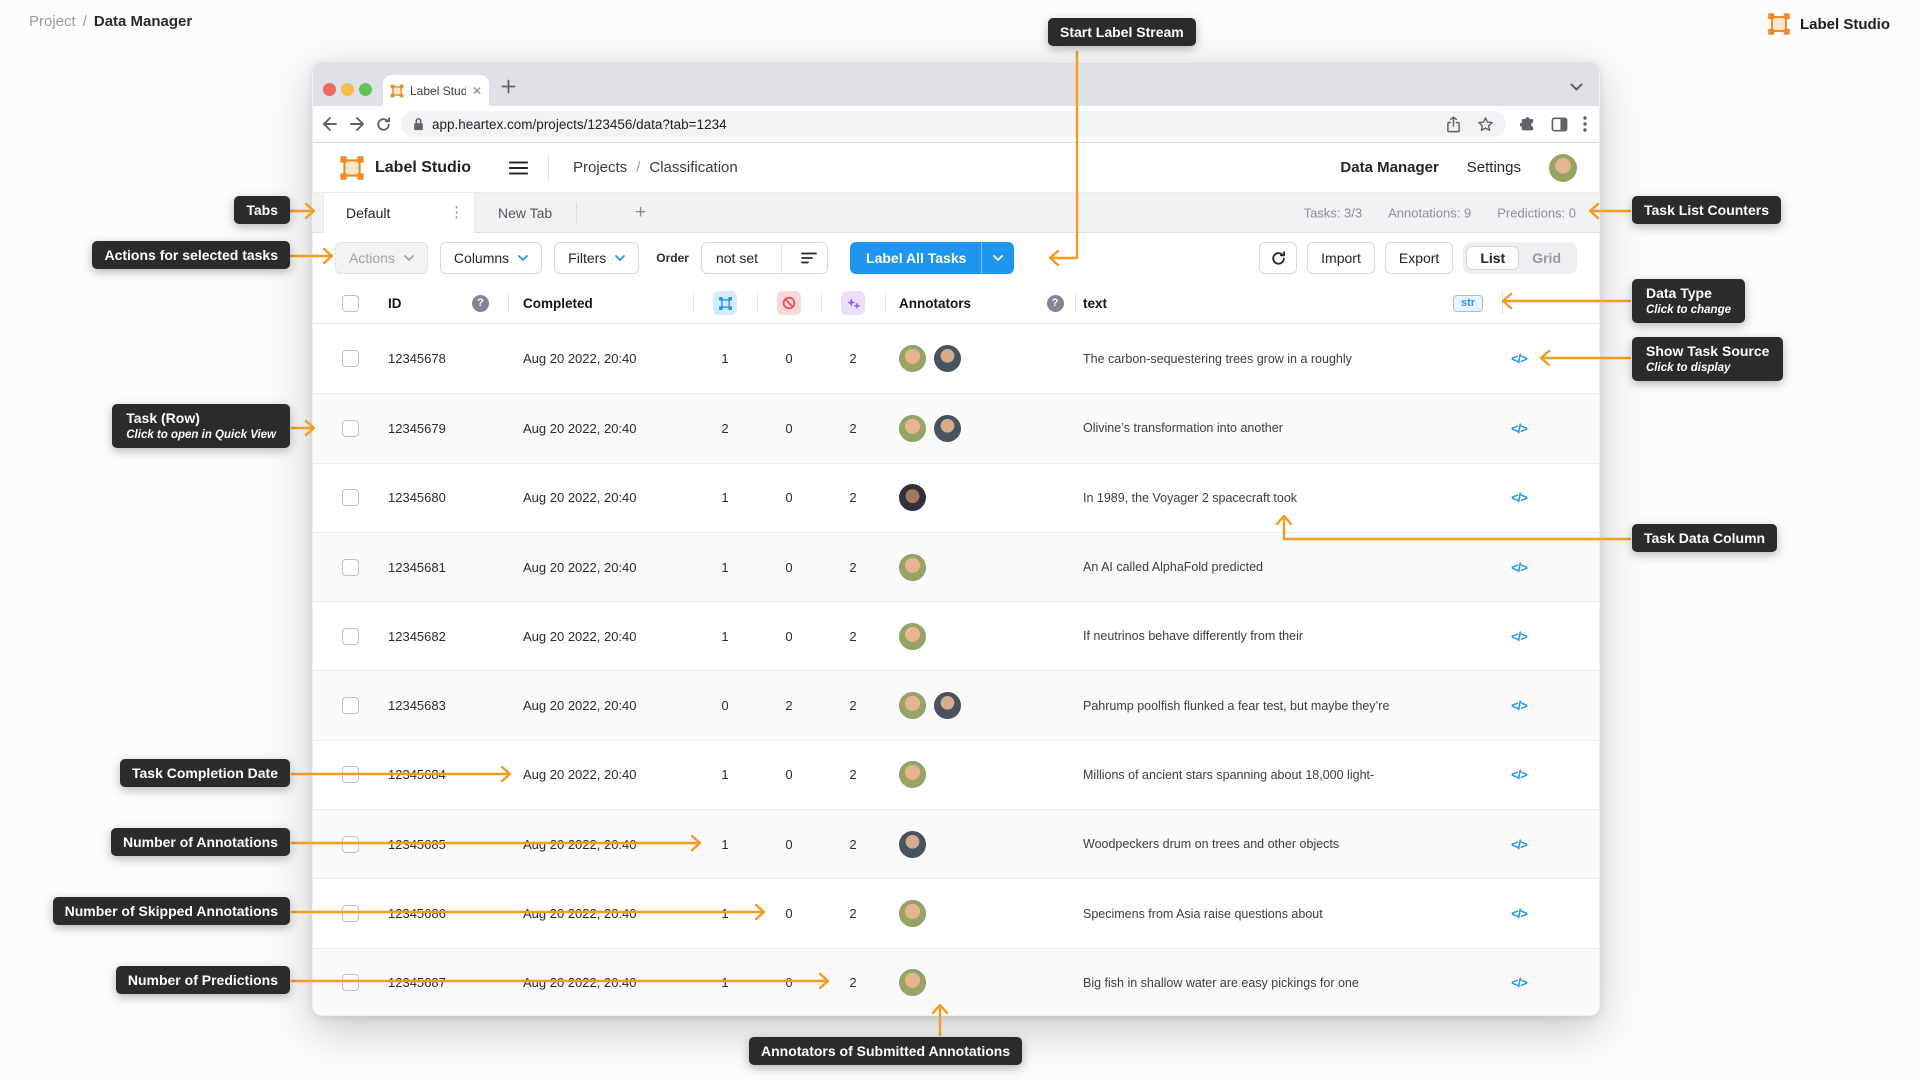 The width and height of the screenshot is (1920, 1080). I want to click on browser-tab-title: Label Studio, so click(438, 90).